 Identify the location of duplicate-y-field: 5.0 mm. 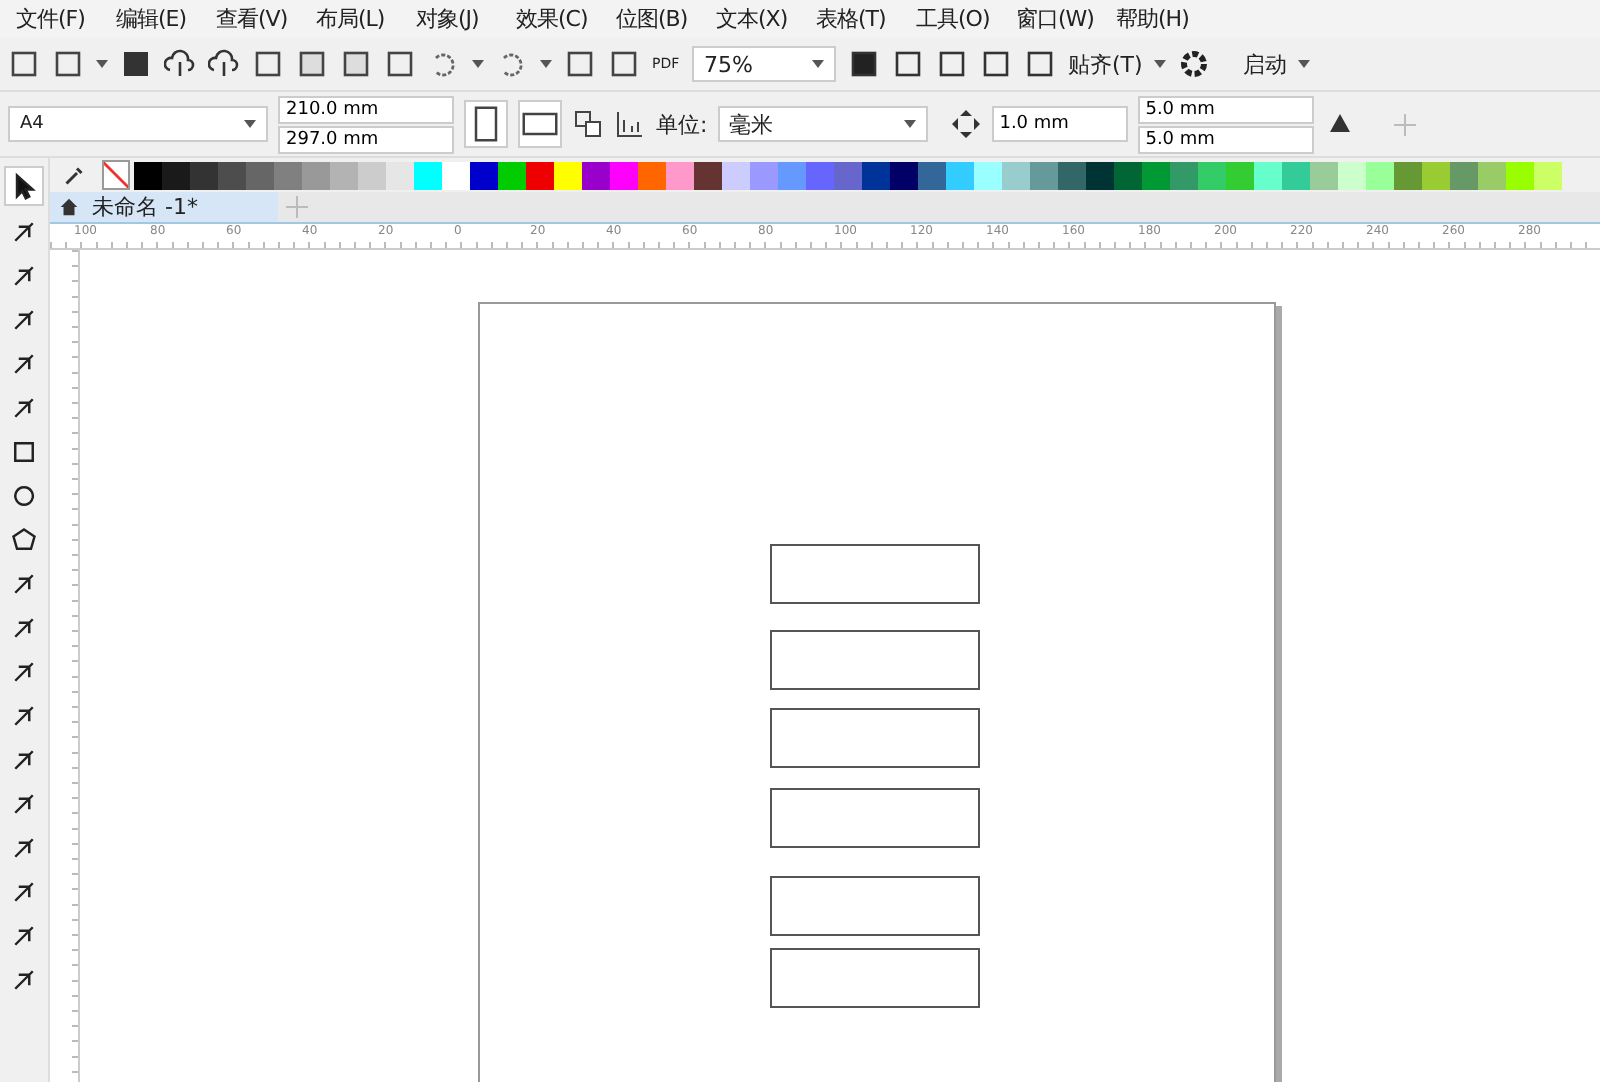
(1225, 139).